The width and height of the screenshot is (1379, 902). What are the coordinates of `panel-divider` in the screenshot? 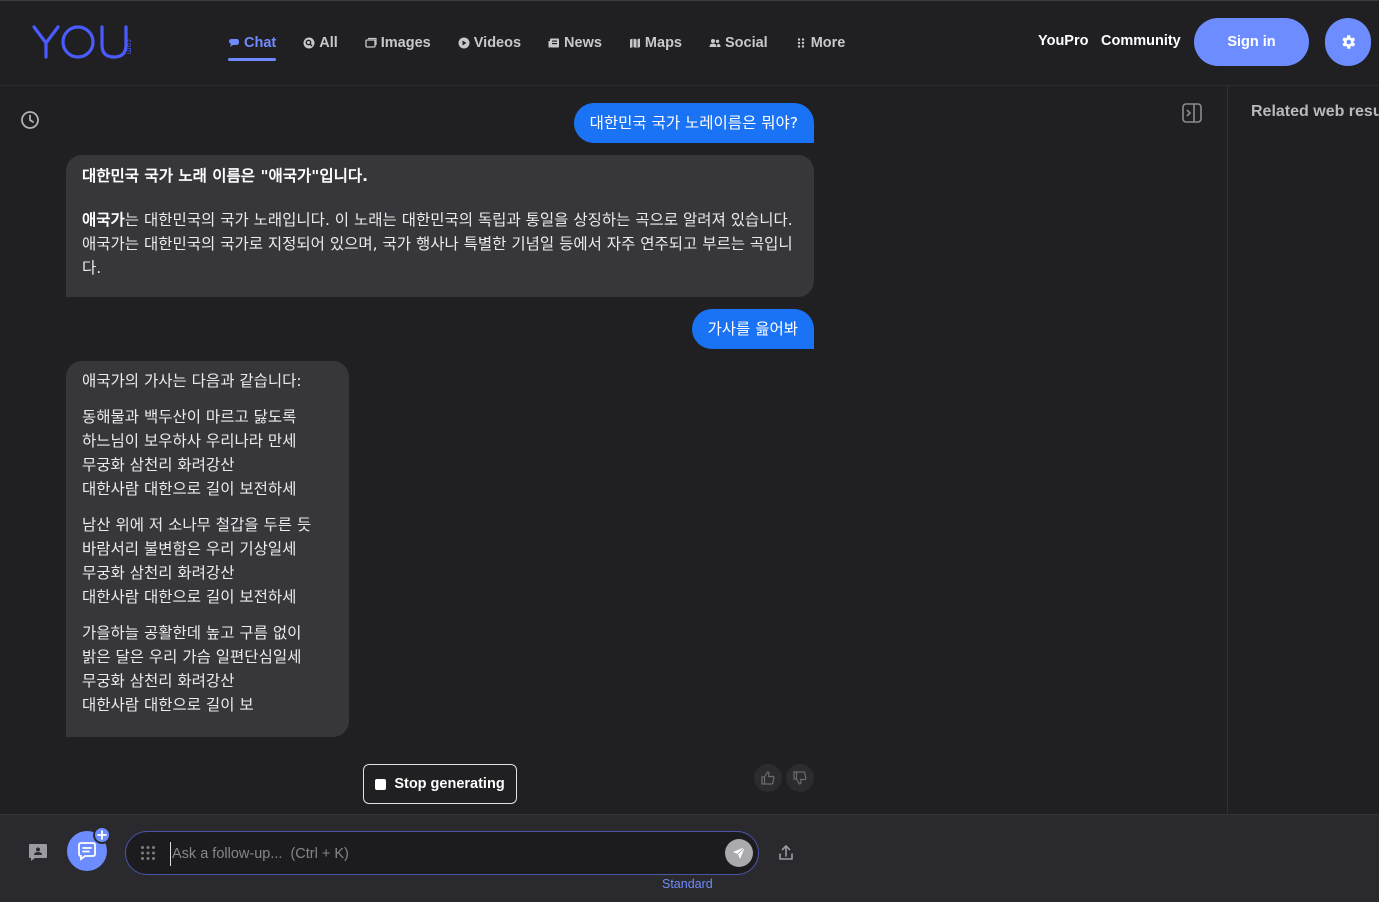 It's located at (1227, 450).